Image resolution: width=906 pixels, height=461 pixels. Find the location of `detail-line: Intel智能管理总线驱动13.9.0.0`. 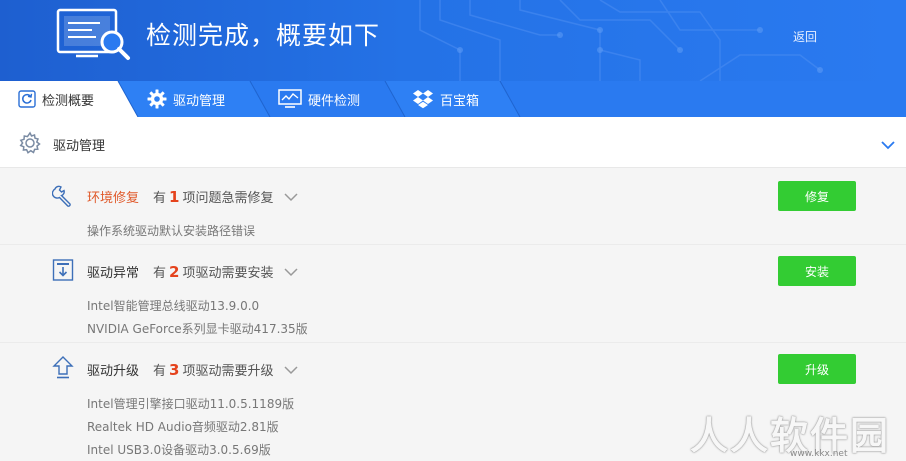

detail-line: Intel智能管理总线驱动13.9.0.0 is located at coordinates (173, 306).